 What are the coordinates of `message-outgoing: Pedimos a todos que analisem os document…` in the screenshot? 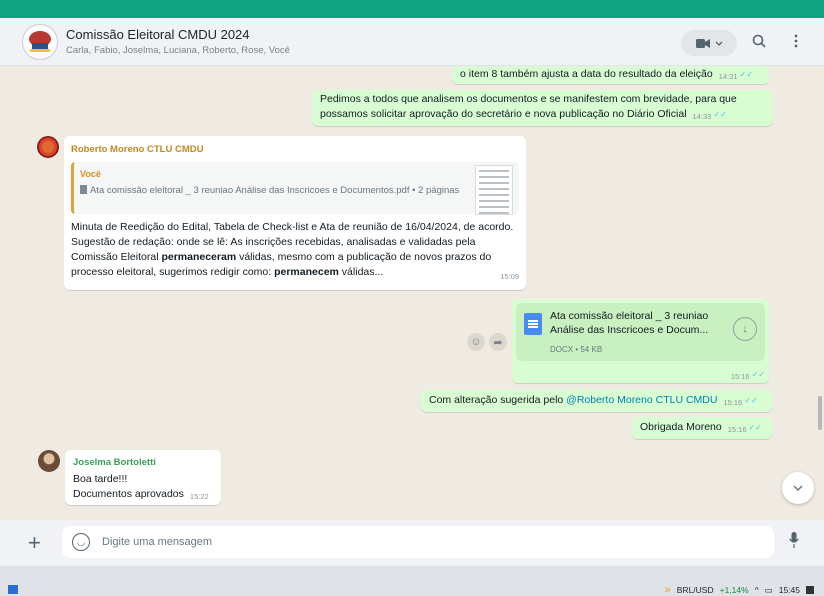 It's located at (542, 108).